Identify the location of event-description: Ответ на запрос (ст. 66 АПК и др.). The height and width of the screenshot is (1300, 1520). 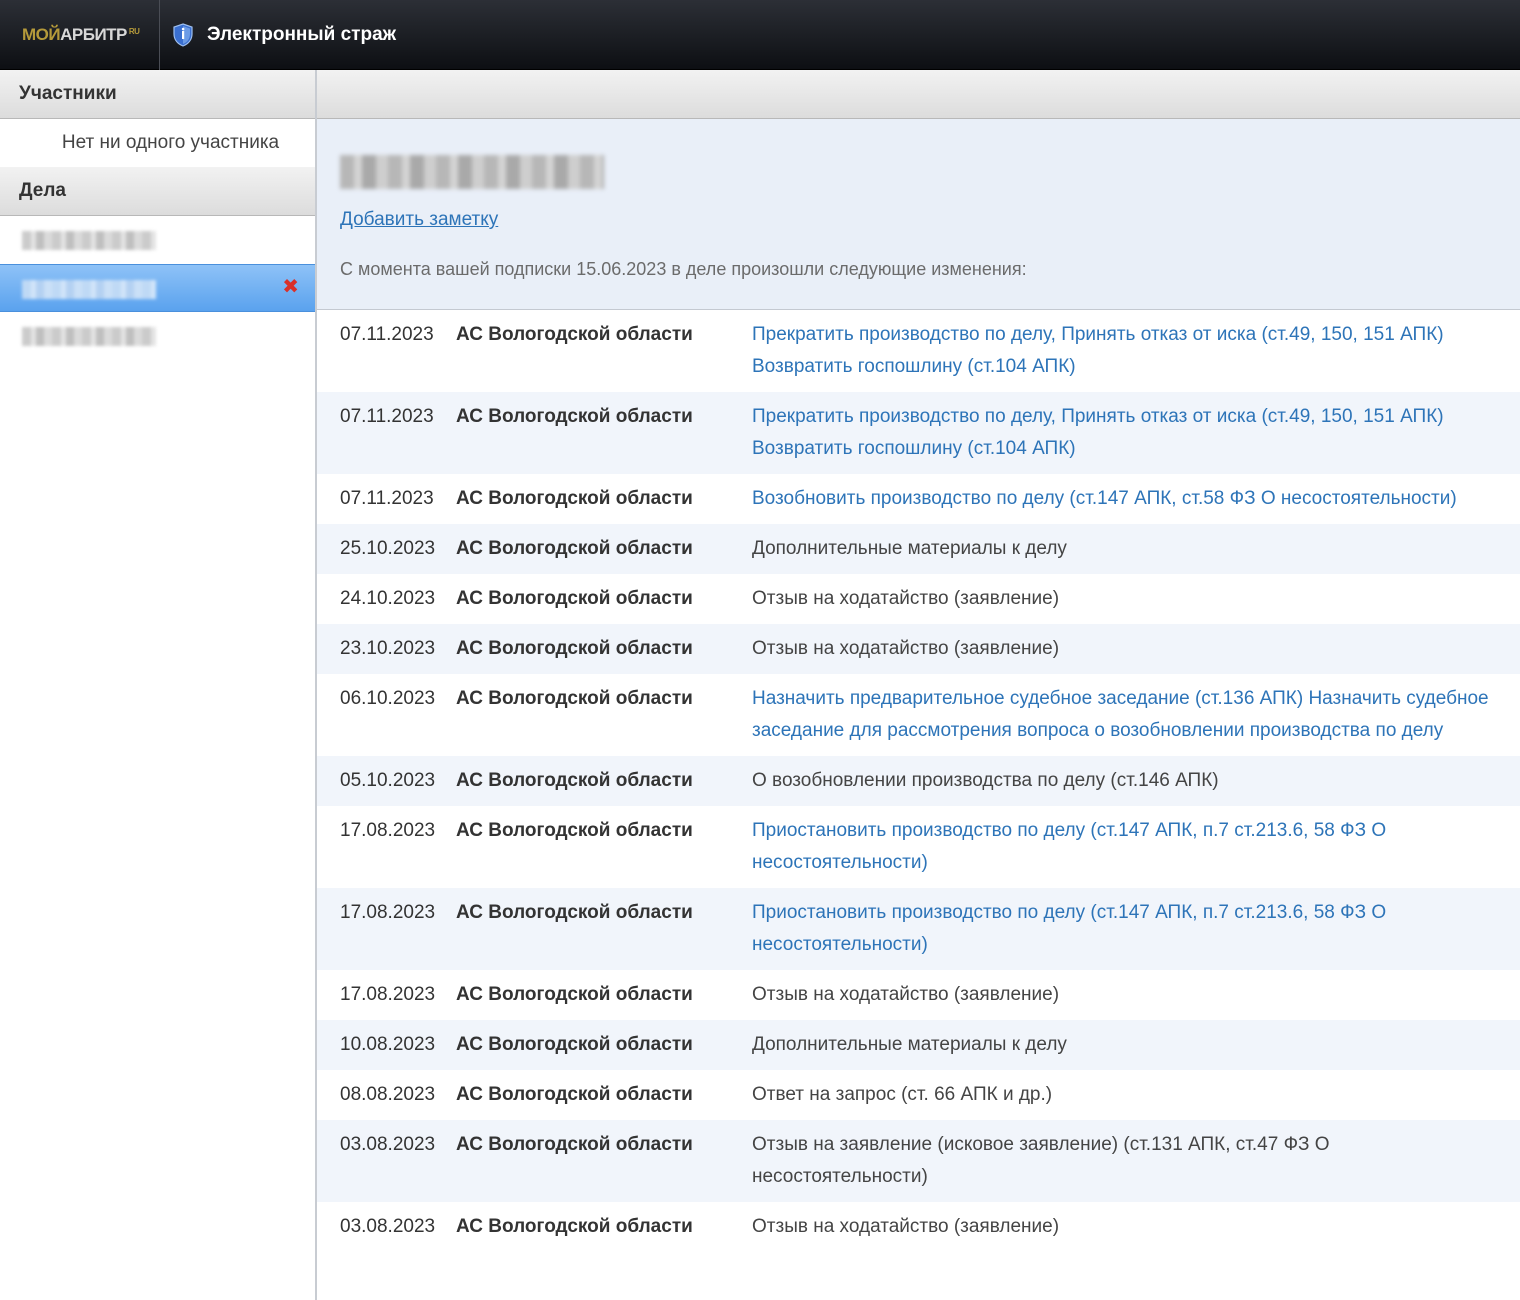
(902, 1094).